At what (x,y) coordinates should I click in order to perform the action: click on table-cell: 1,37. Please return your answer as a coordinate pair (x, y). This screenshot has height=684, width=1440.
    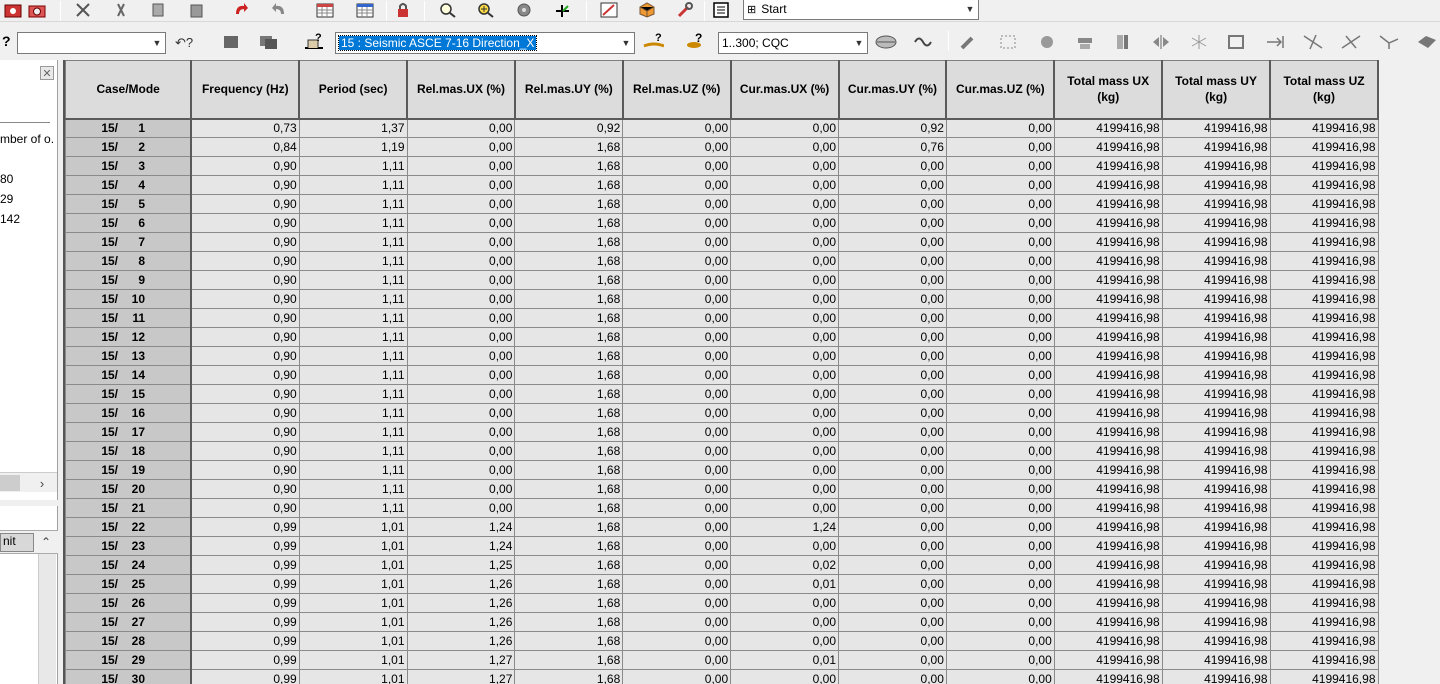
    Looking at the image, I should click on (353, 128).